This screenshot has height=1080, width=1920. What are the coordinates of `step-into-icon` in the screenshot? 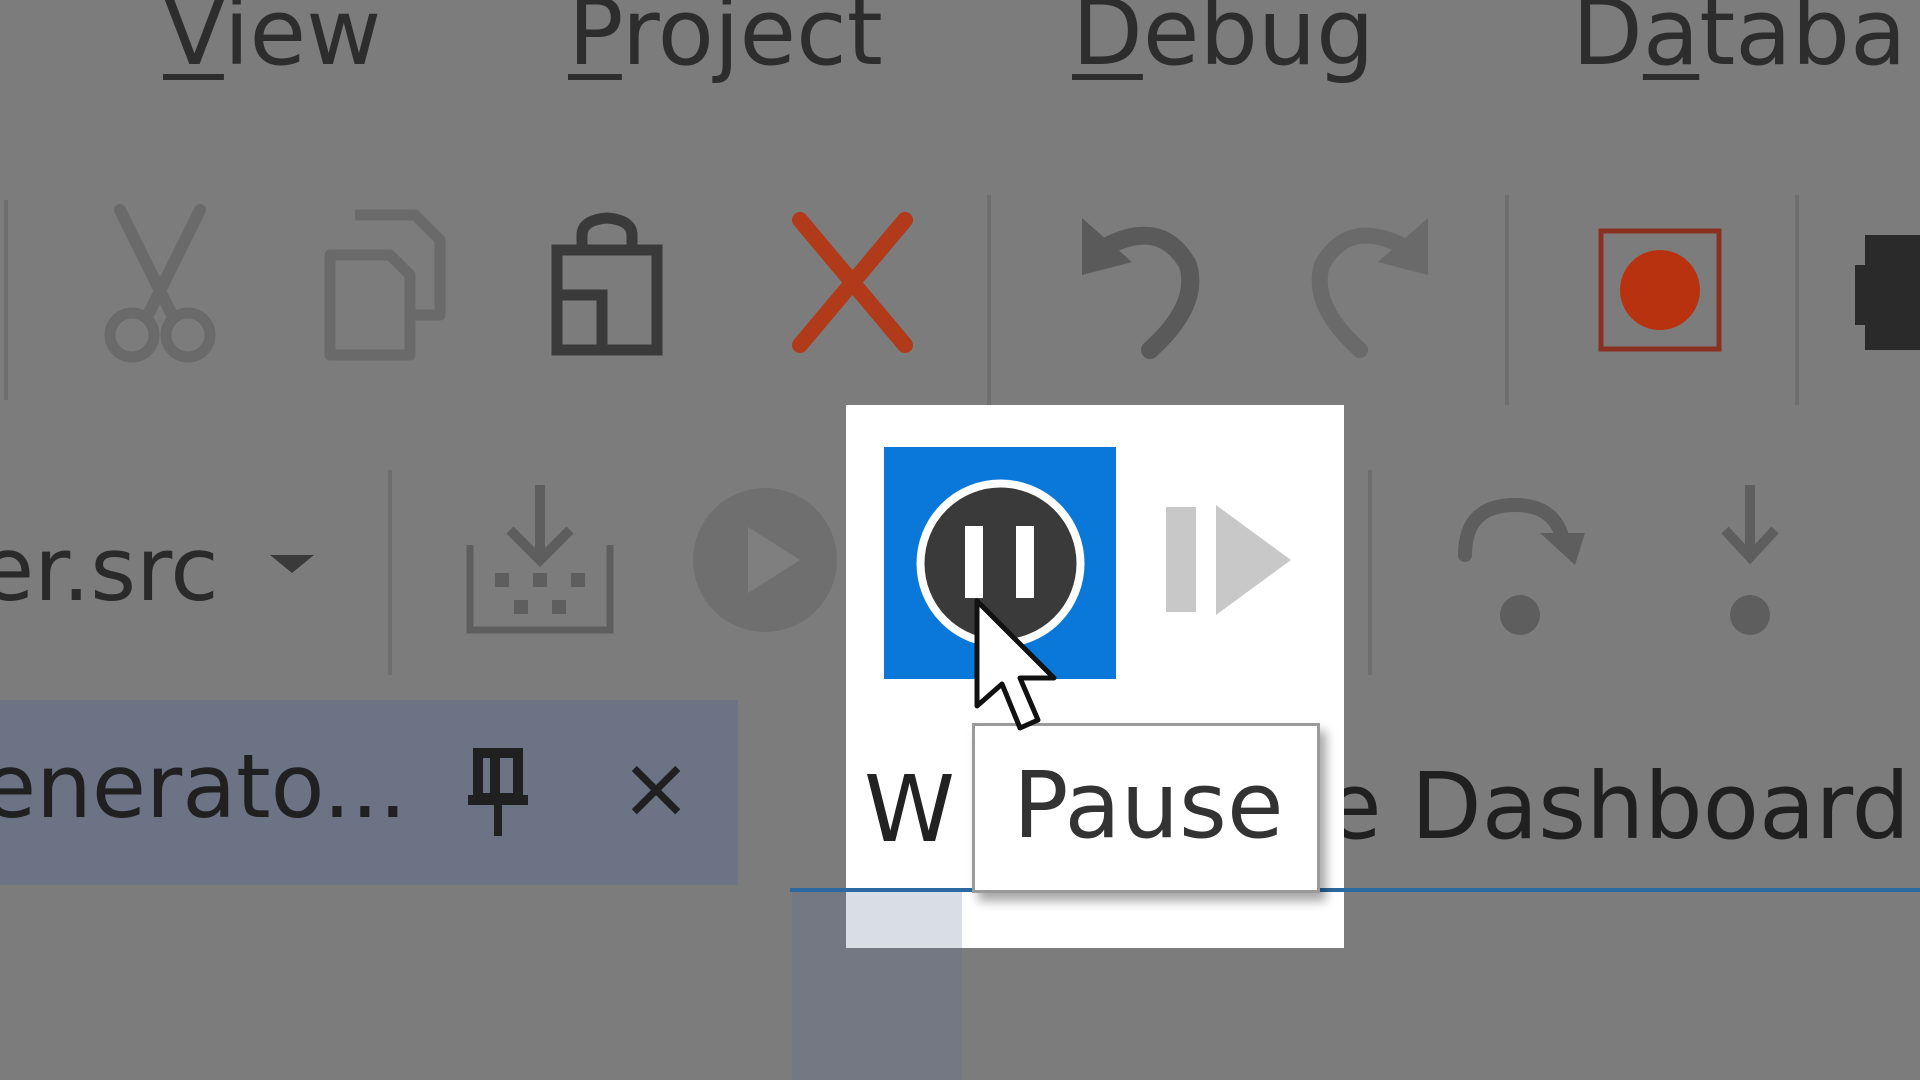 It's located at (1750, 560).